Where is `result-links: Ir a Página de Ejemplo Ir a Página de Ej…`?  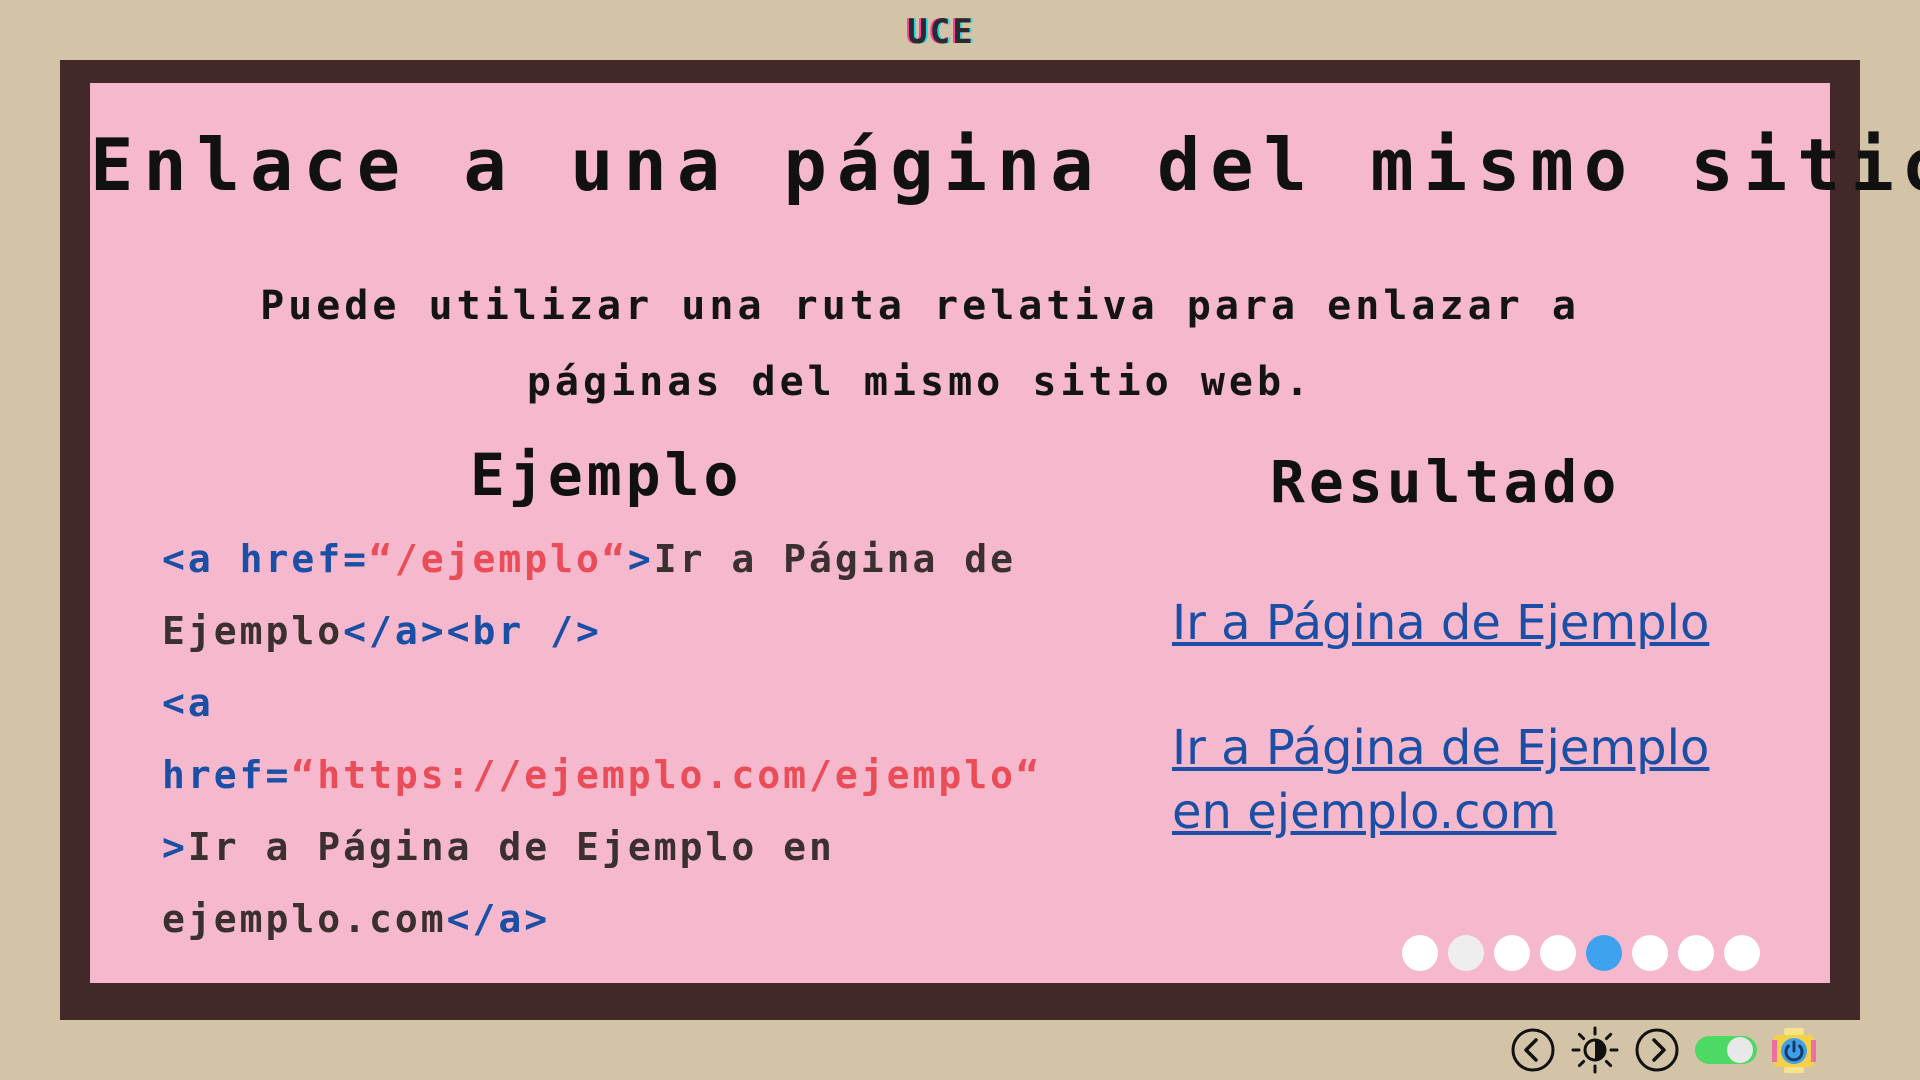
result-links: Ir a Página de Ejemplo Ir a Página de Ej… is located at coordinates (1492, 717).